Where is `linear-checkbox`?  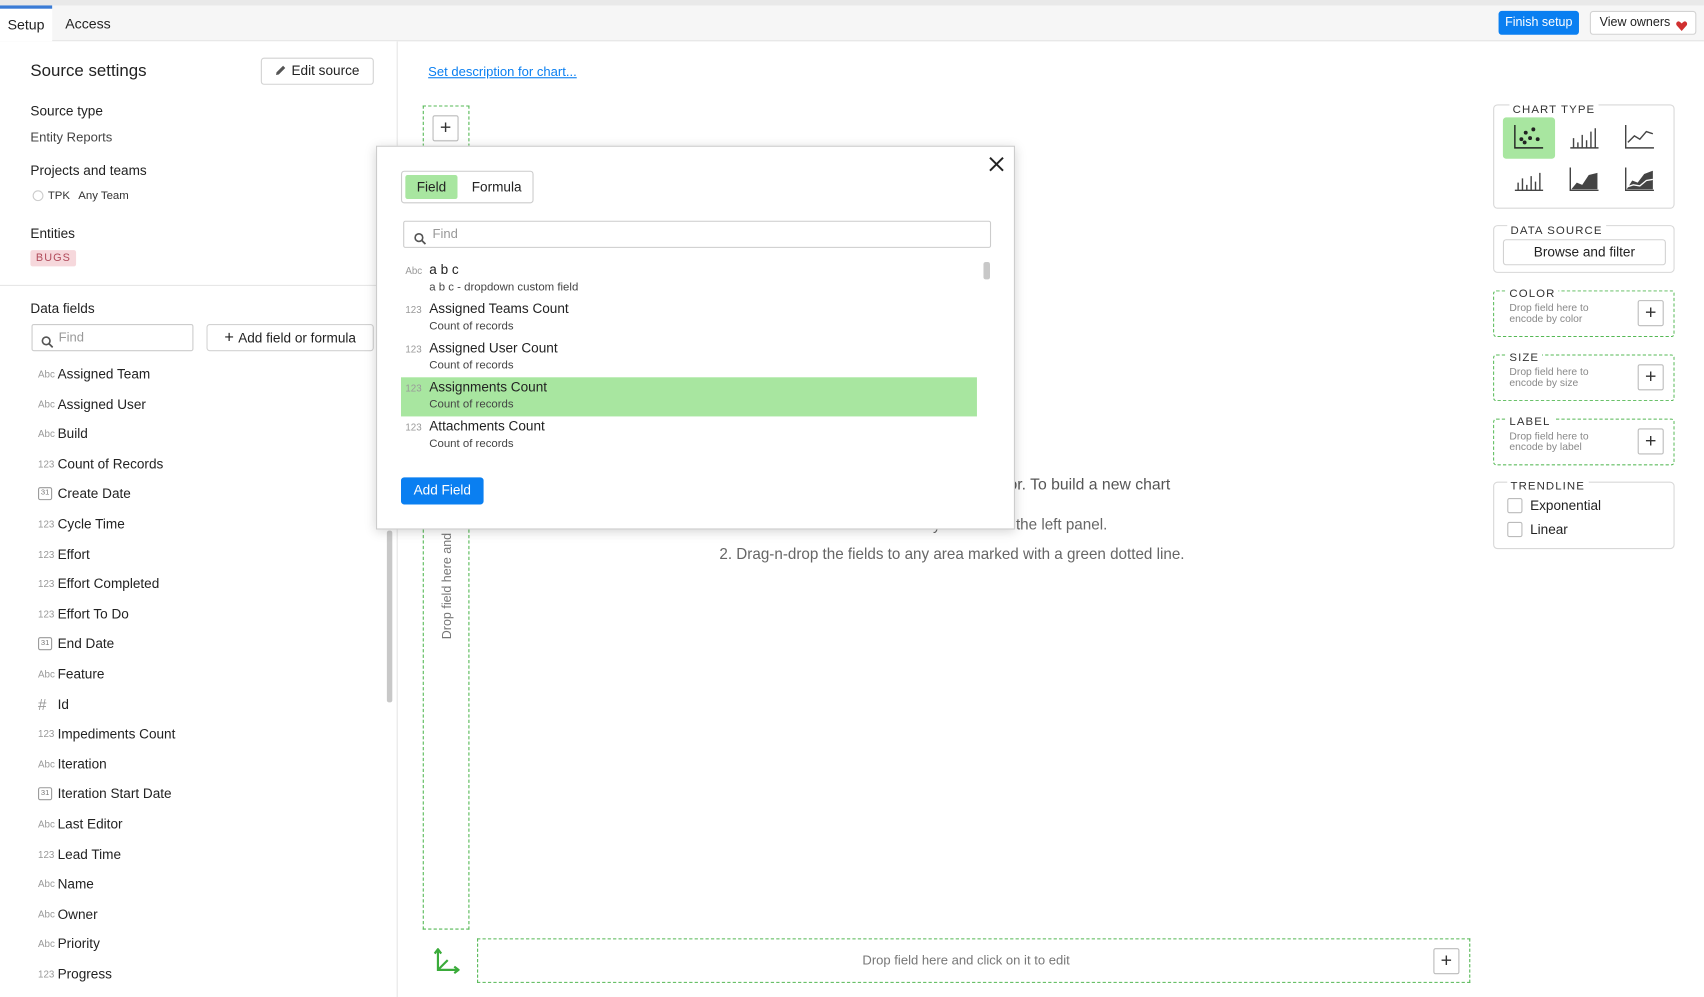
linear-checkbox is located at coordinates (1515, 529).